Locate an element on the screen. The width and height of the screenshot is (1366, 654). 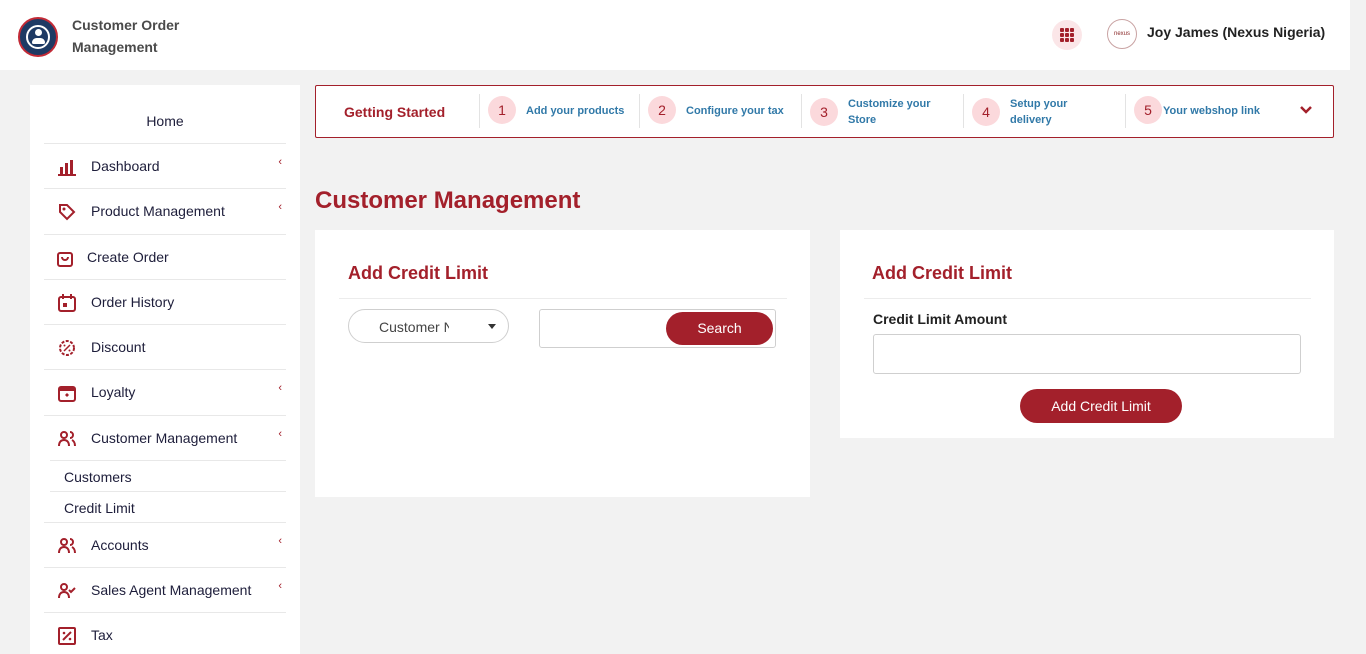
user-name: Joy James (Nexus Nigeria) is located at coordinates (1236, 32).